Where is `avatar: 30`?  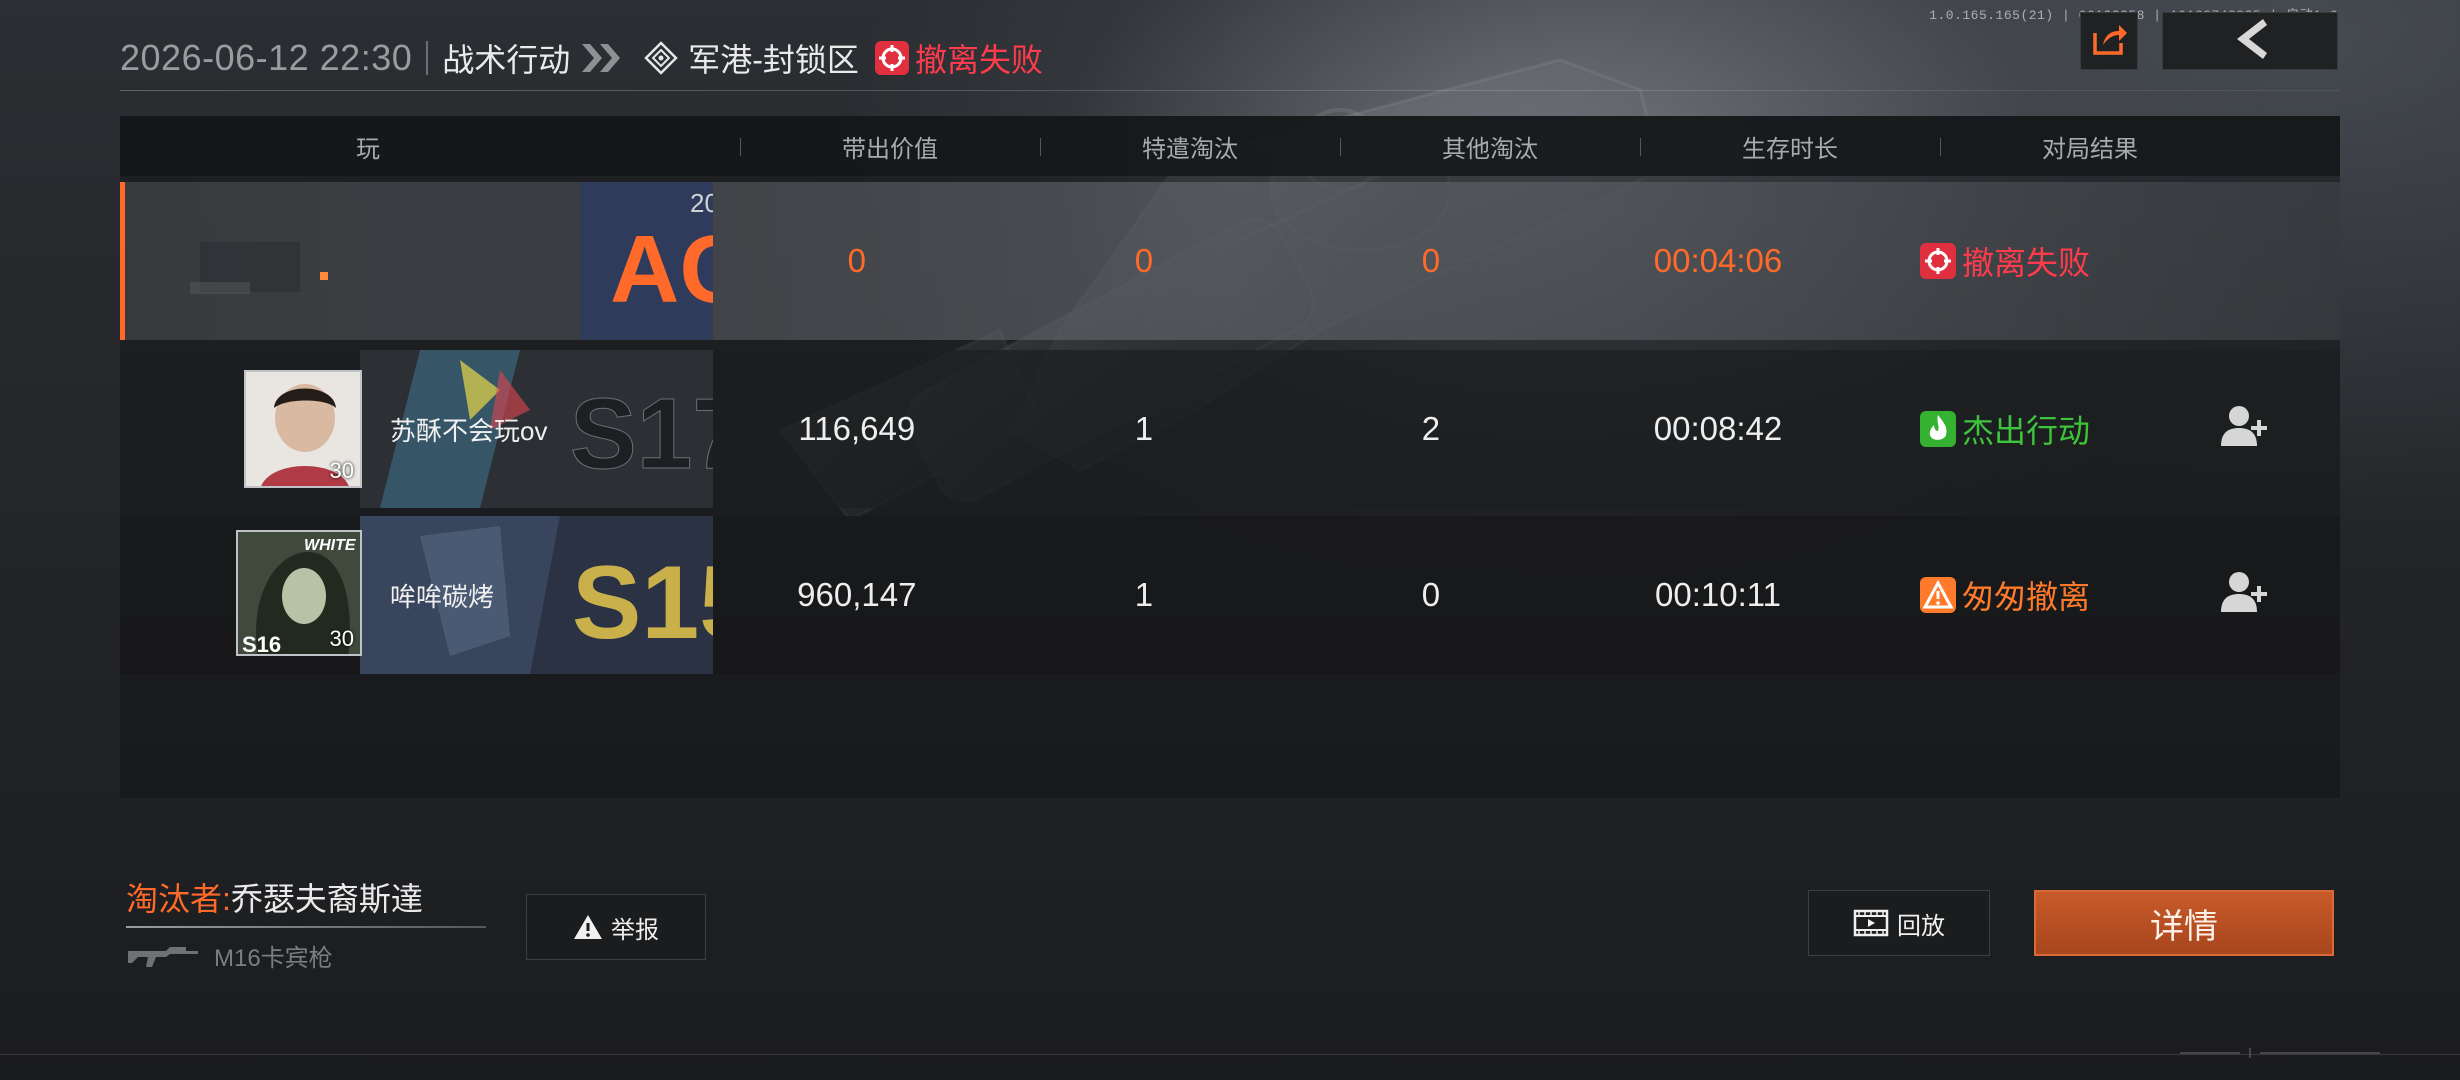
avatar: 30 is located at coordinates (303, 429).